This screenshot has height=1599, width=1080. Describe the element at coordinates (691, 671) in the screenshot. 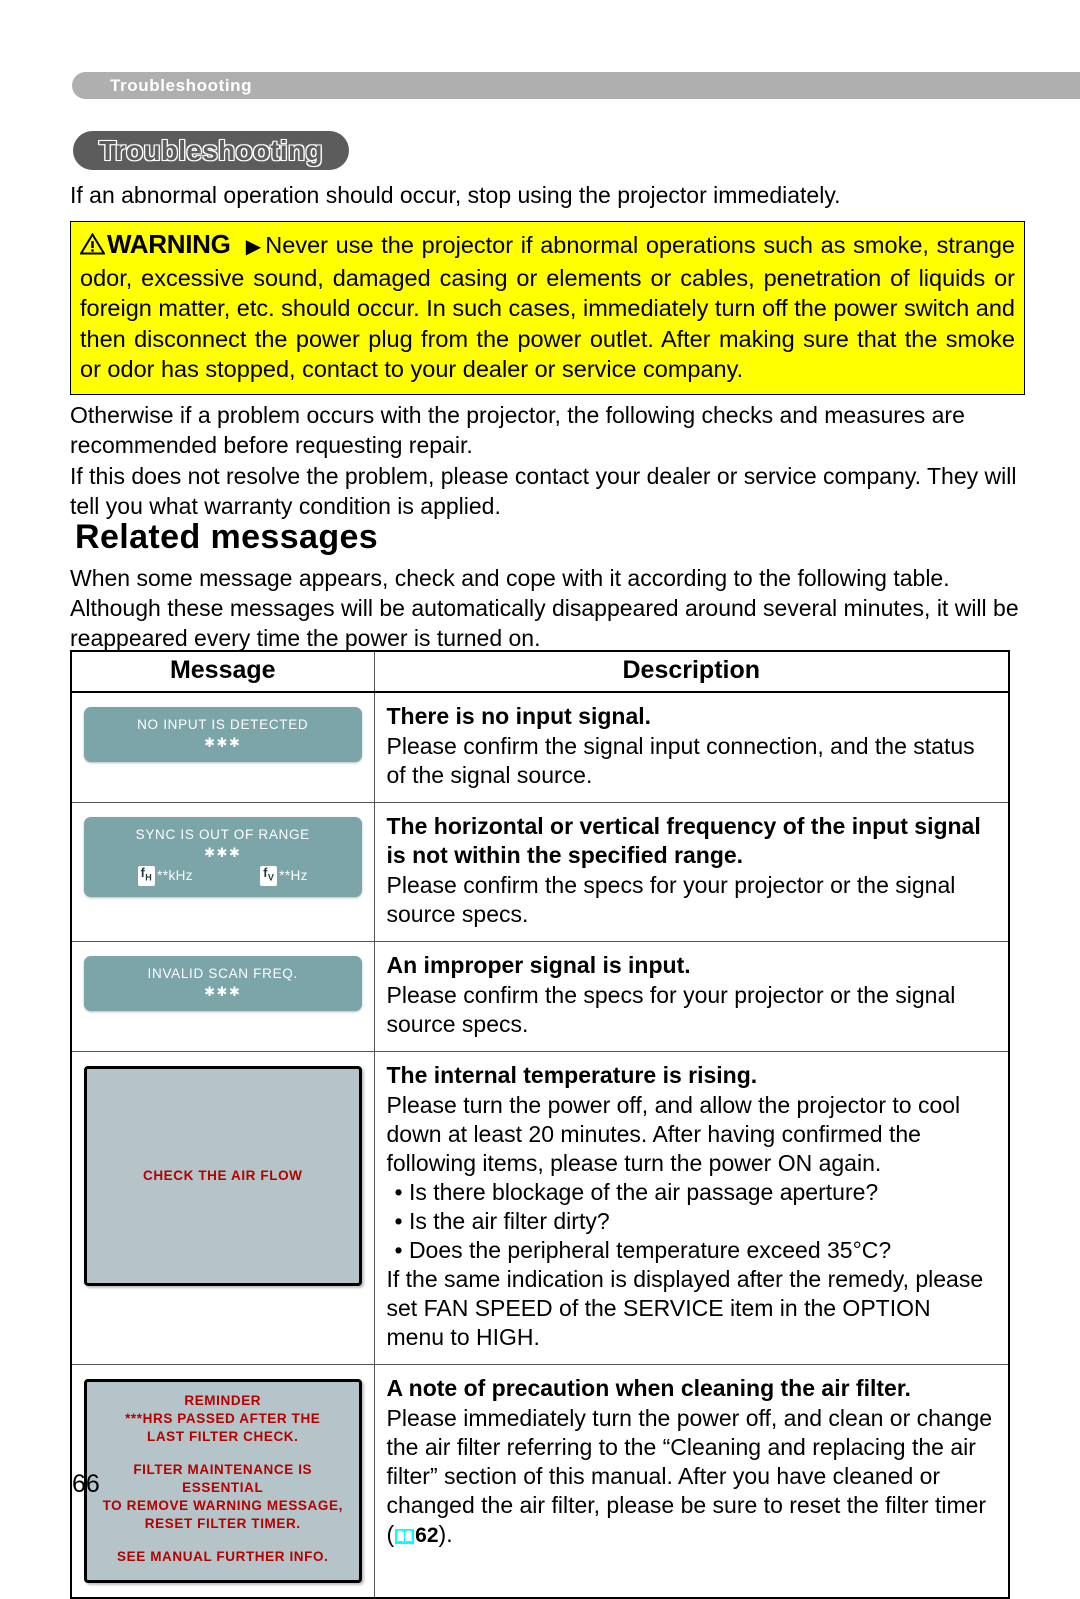

I see `column-header-description: Description` at that location.